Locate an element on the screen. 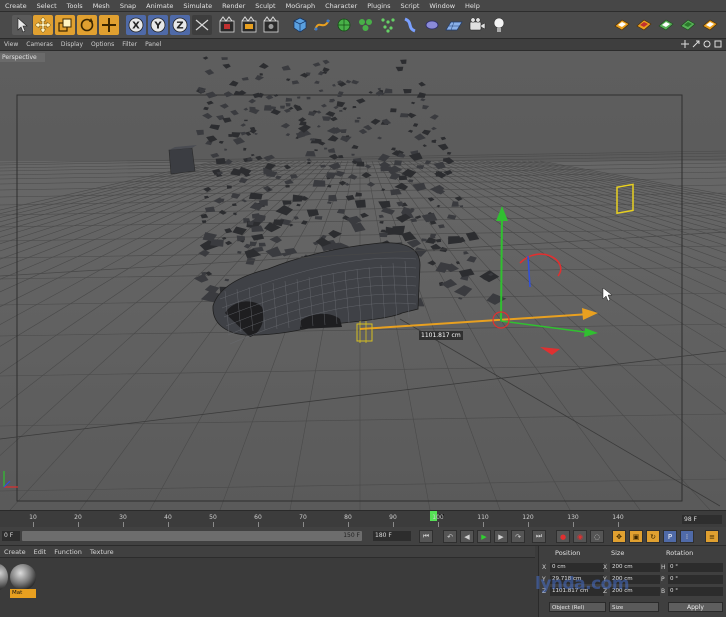  position-field: 29.718 cm is located at coordinates (577, 579).